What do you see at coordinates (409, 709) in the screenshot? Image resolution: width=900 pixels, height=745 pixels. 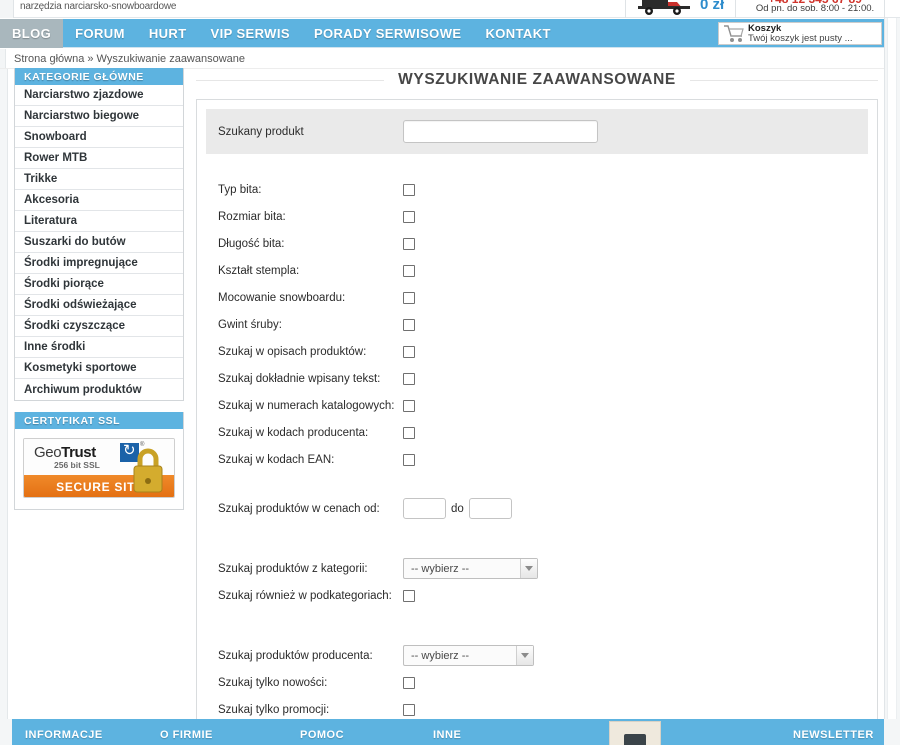 I see `checkbox-promo-only` at bounding box center [409, 709].